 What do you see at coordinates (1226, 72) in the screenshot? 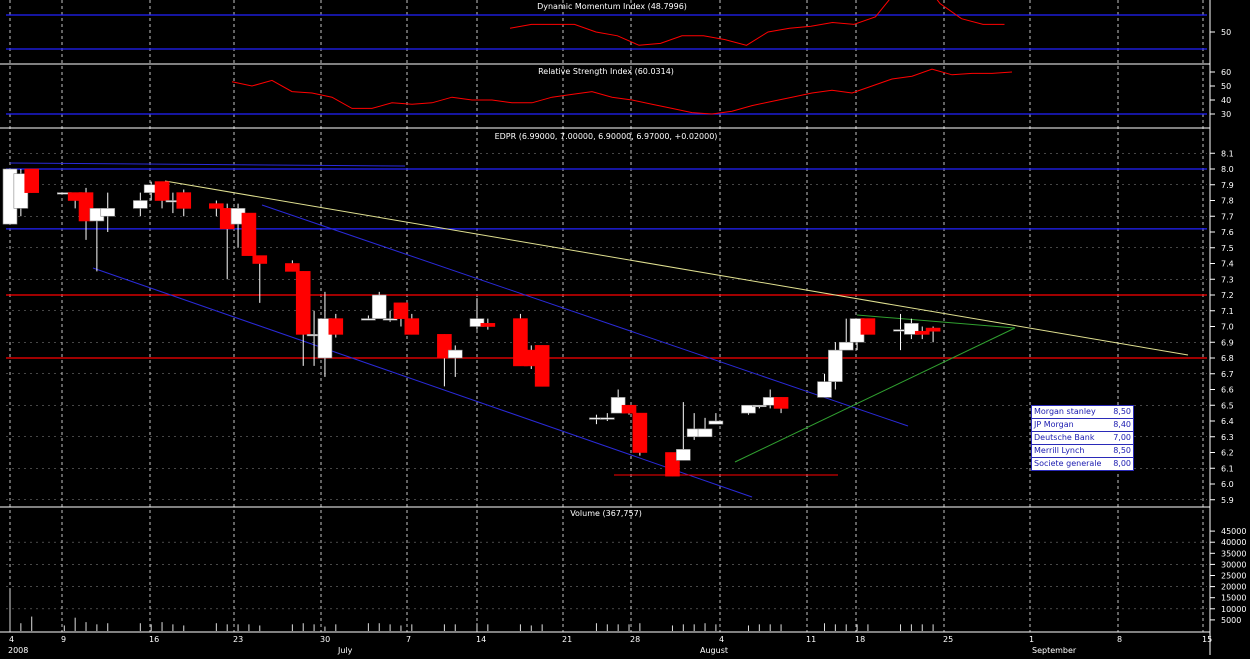
I see `rsi-tick-label: 60` at bounding box center [1226, 72].